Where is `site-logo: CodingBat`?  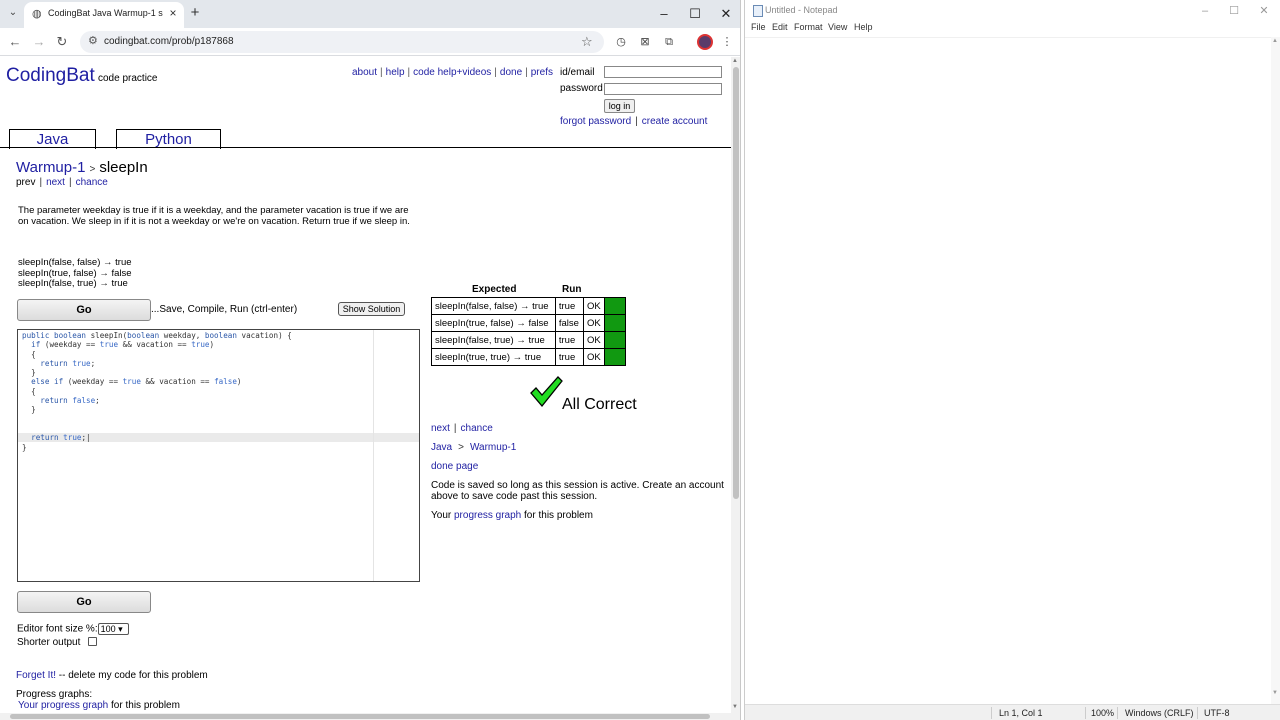
site-logo: CodingBat is located at coordinates (50, 76).